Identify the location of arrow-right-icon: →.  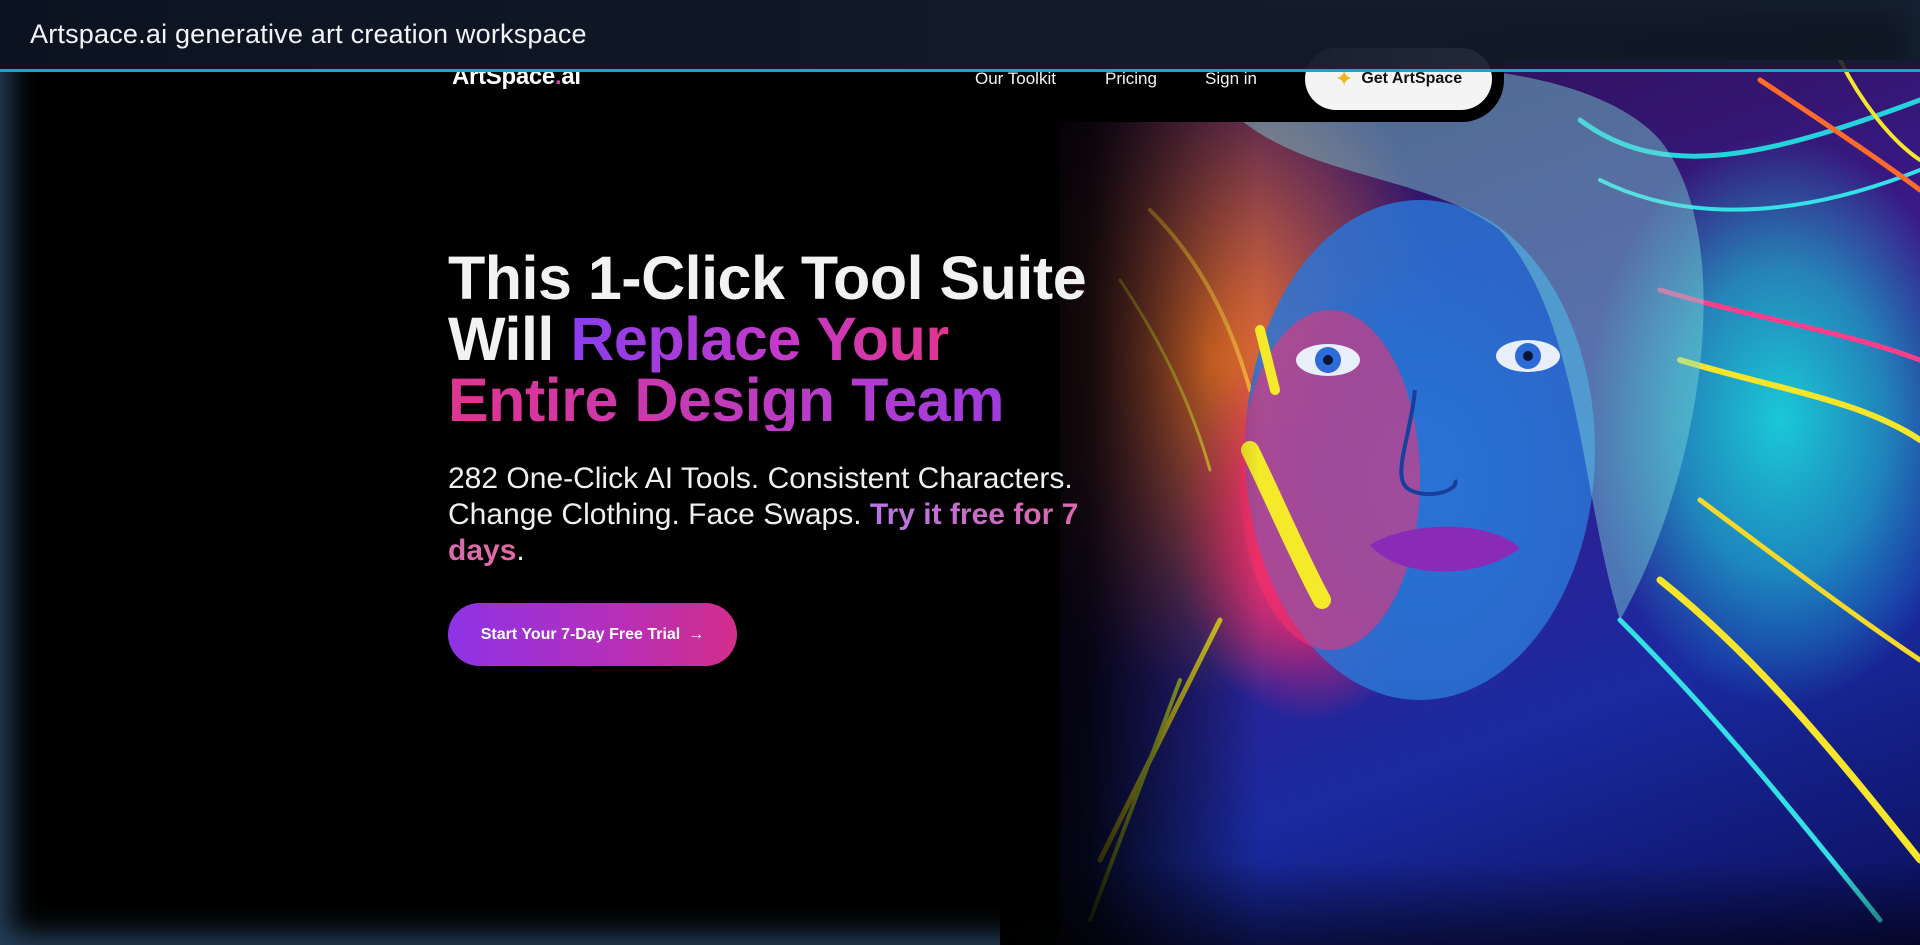
(696, 634).